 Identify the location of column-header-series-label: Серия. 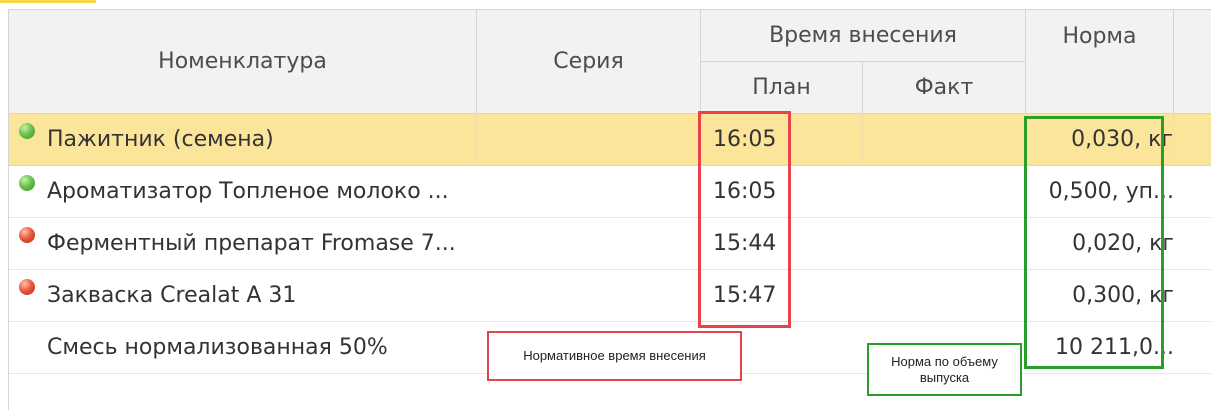
(588, 61).